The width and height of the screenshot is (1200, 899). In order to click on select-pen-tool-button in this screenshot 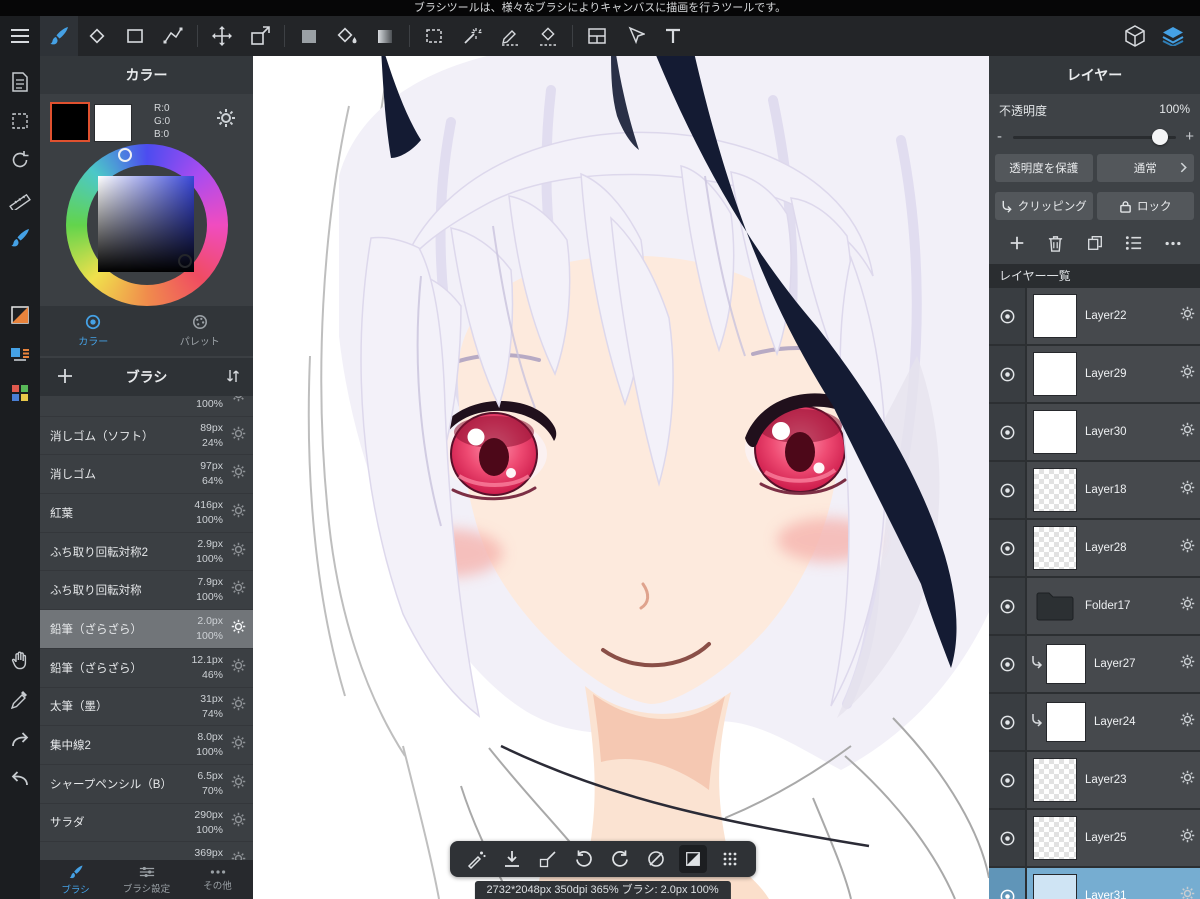, I will do `click(510, 36)`.